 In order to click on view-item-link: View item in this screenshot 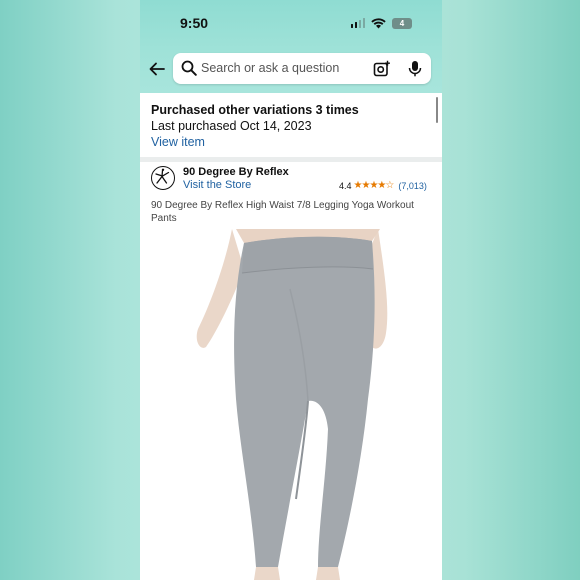, I will do `click(296, 142)`.